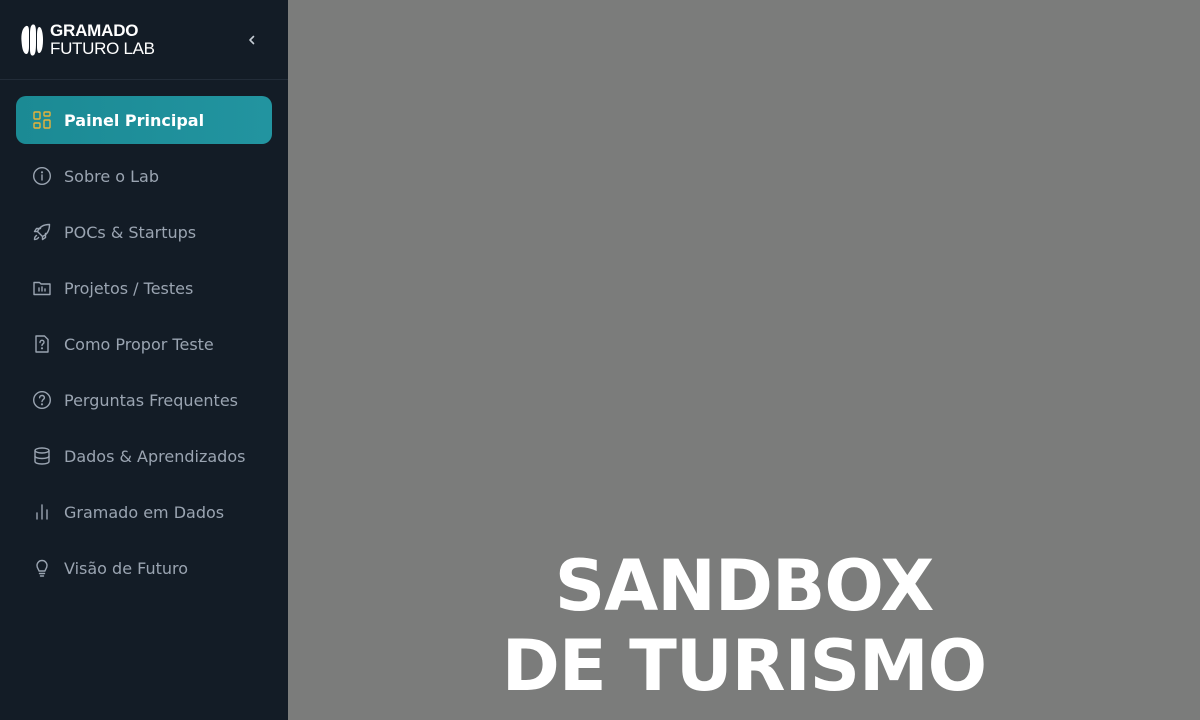 This screenshot has height=720, width=1200. What do you see at coordinates (155, 456) in the screenshot?
I see `sidebar-item-label: Dados & Aprendizados` at bounding box center [155, 456].